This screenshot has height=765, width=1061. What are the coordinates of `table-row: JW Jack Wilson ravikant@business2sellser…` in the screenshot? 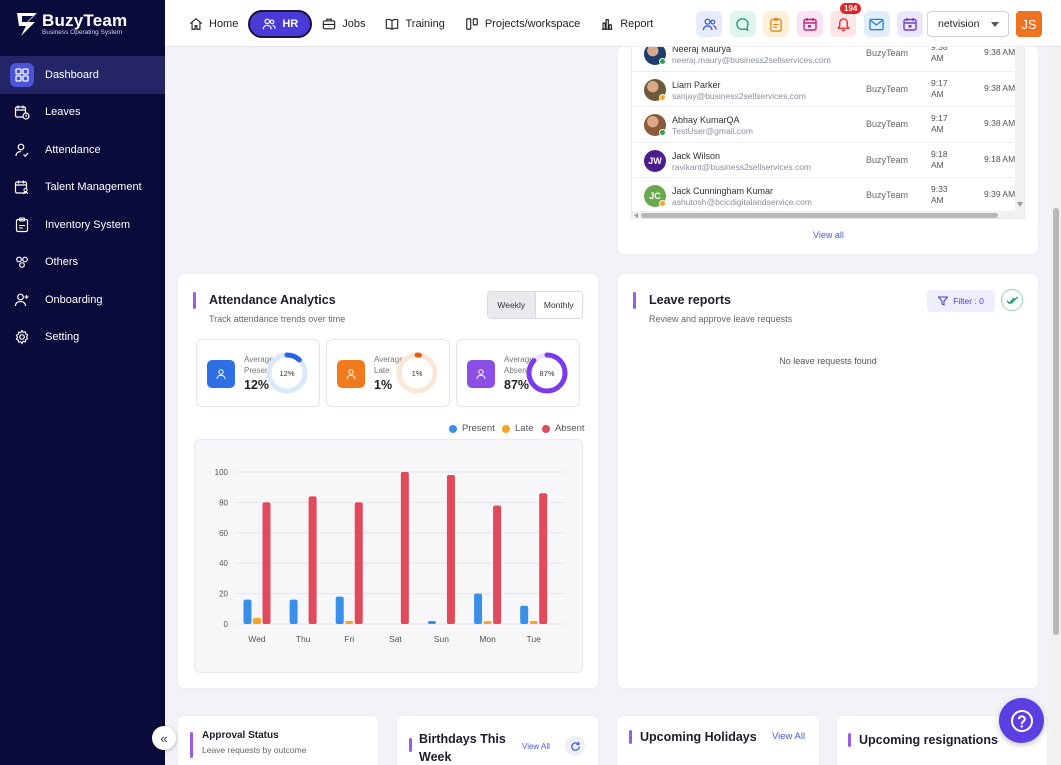 It's located at (823, 160).